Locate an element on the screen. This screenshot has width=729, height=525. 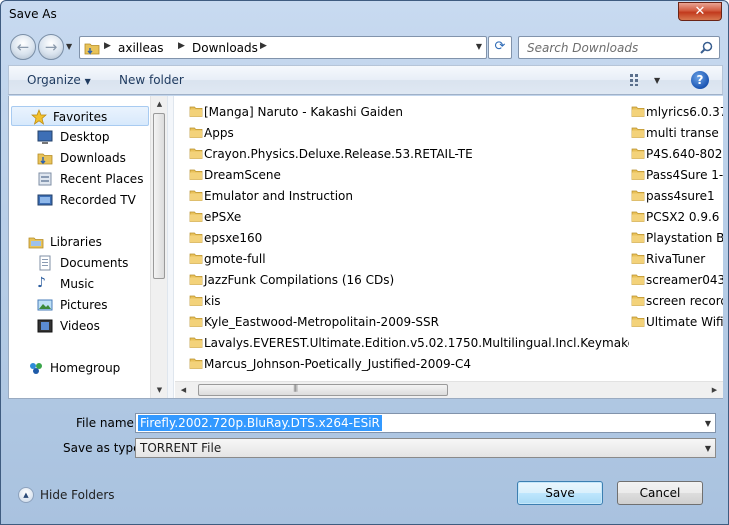
nav-videos: Videos is located at coordinates (80, 326).